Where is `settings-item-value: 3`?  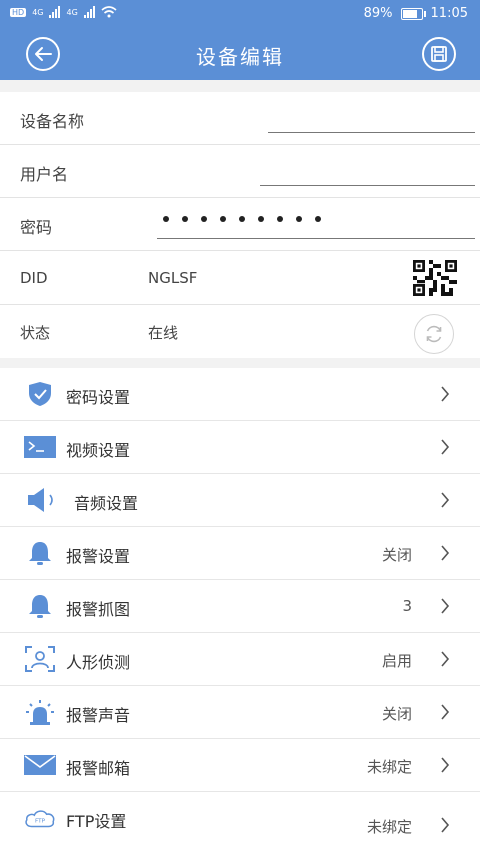 settings-item-value: 3 is located at coordinates (407, 606).